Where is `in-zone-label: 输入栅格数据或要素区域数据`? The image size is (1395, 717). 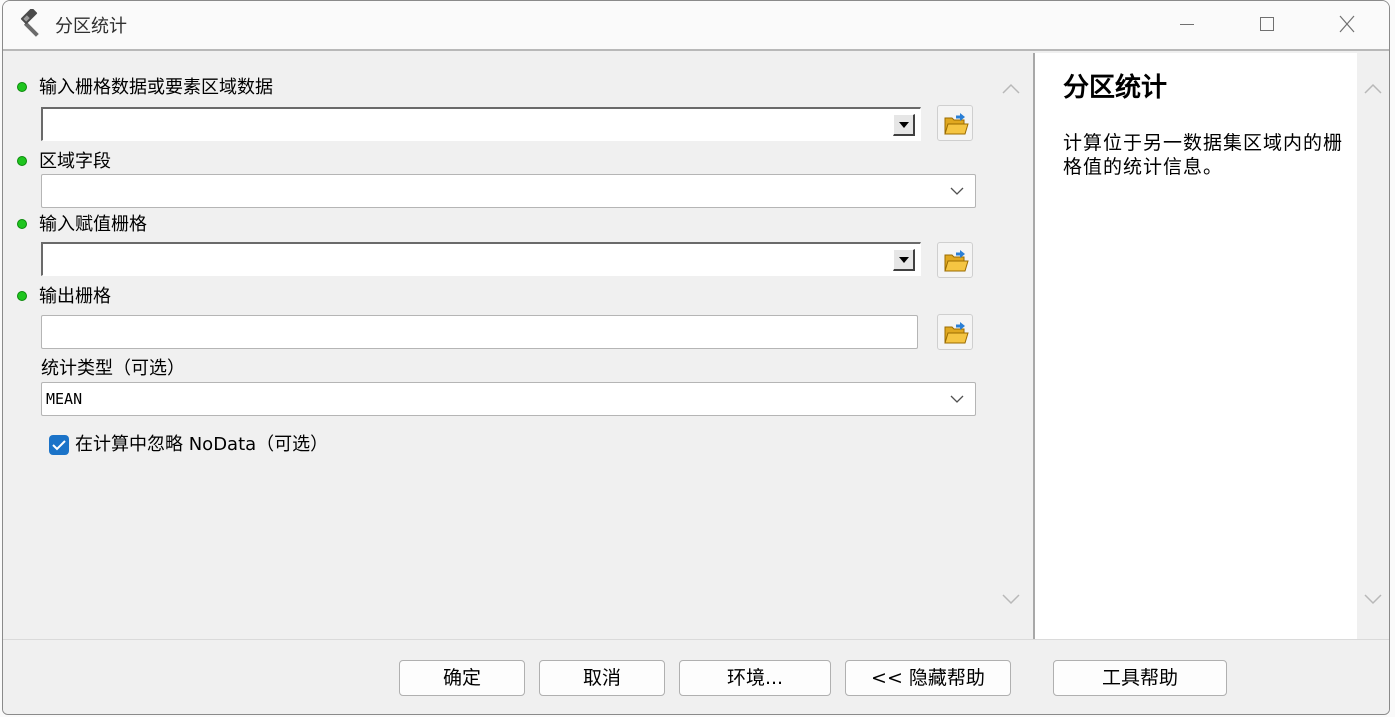 in-zone-label: 输入栅格数据或要素区域数据 is located at coordinates (156, 87).